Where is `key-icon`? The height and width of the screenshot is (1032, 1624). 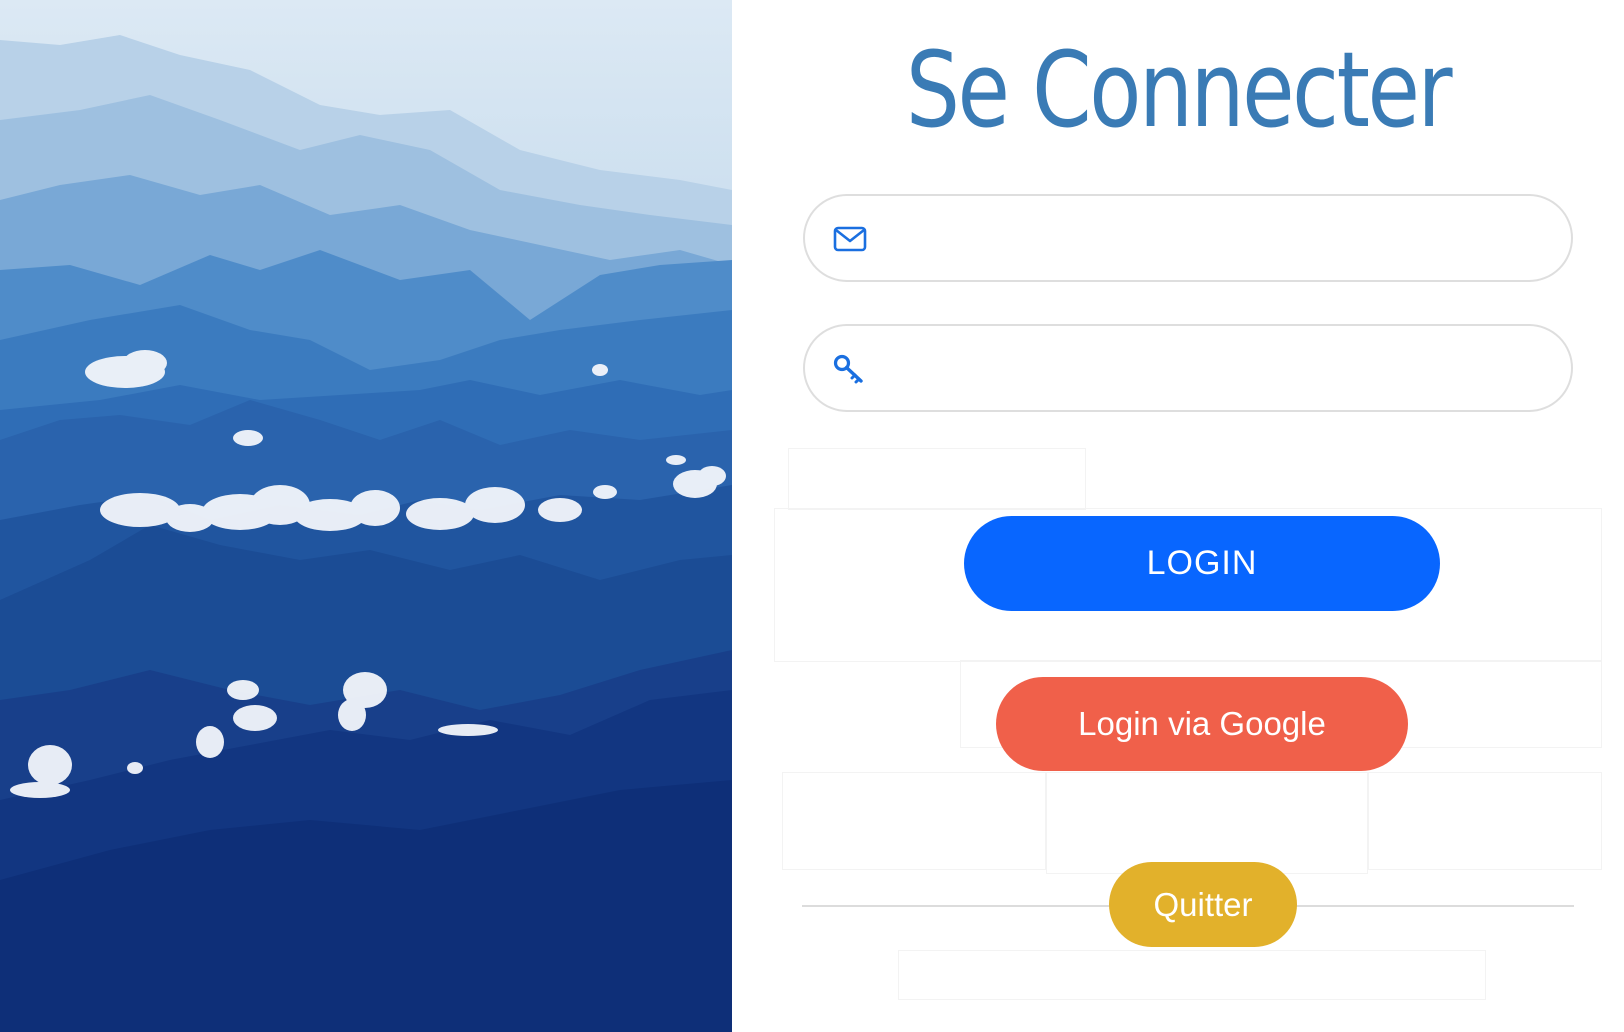
key-icon is located at coordinates (851, 369).